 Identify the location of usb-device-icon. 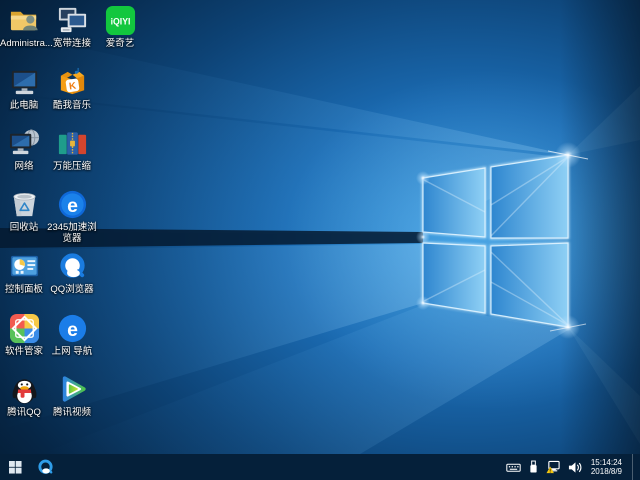
(533, 467).